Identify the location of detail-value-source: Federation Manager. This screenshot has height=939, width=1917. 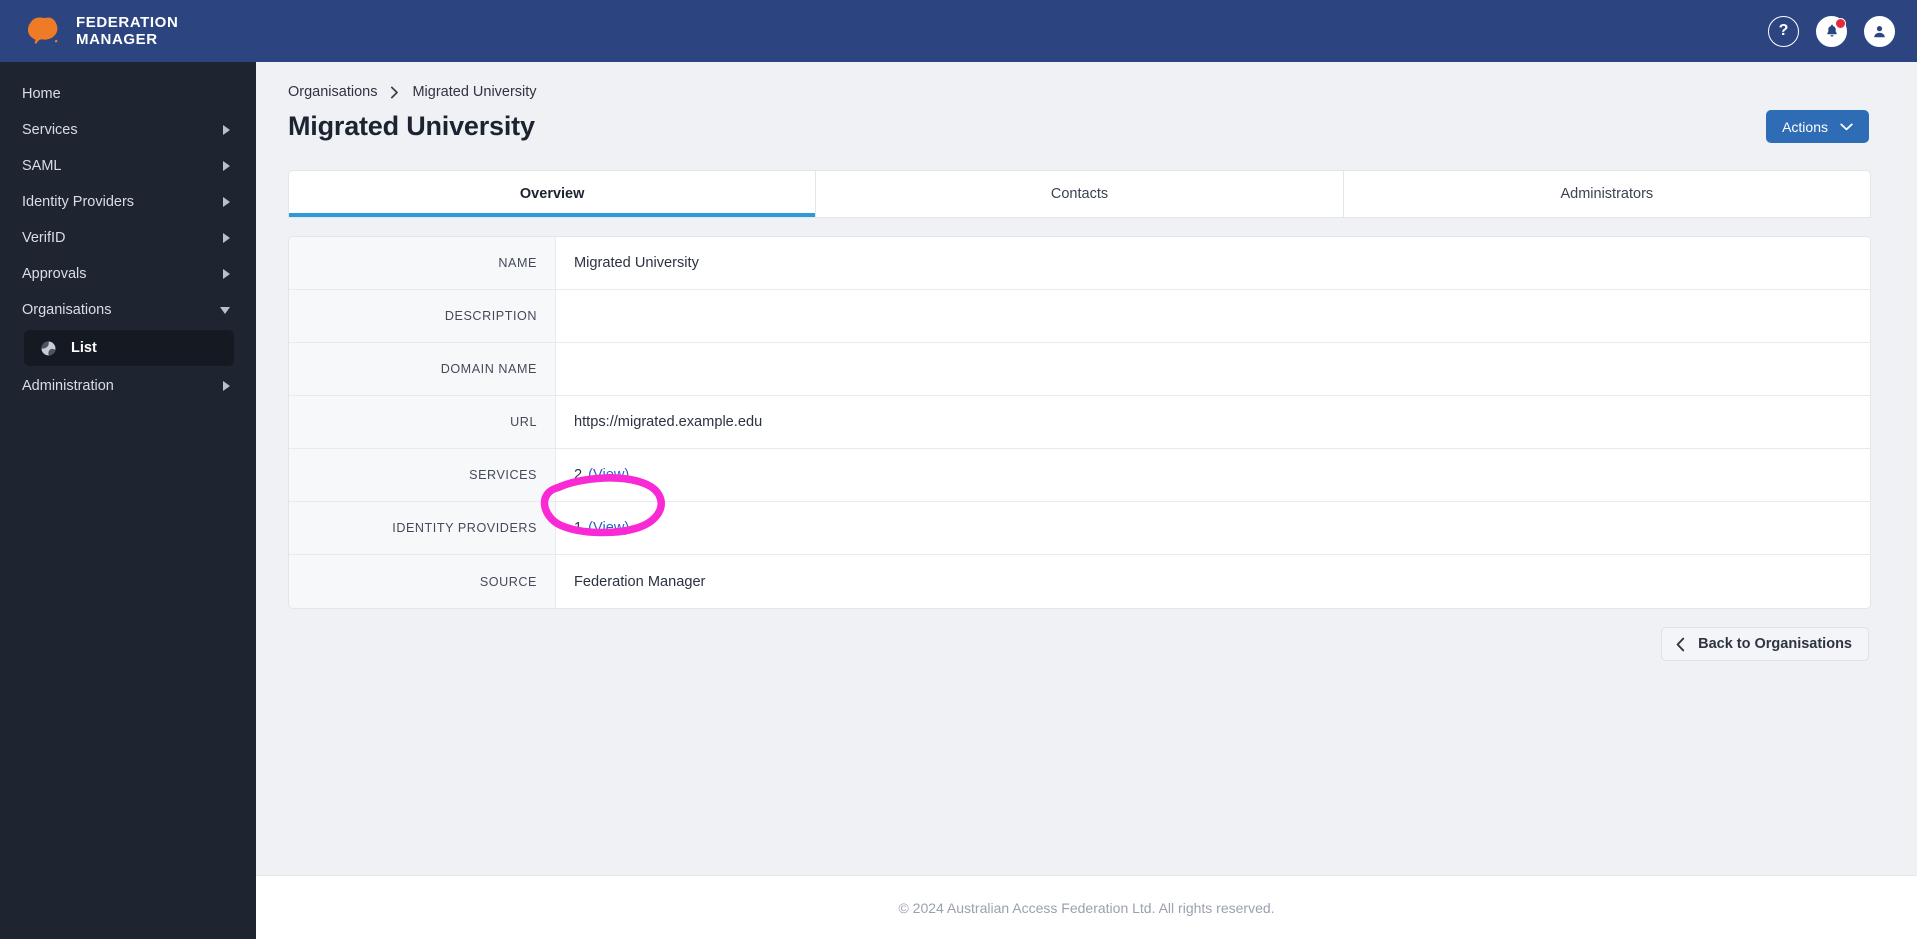
(1213, 581).